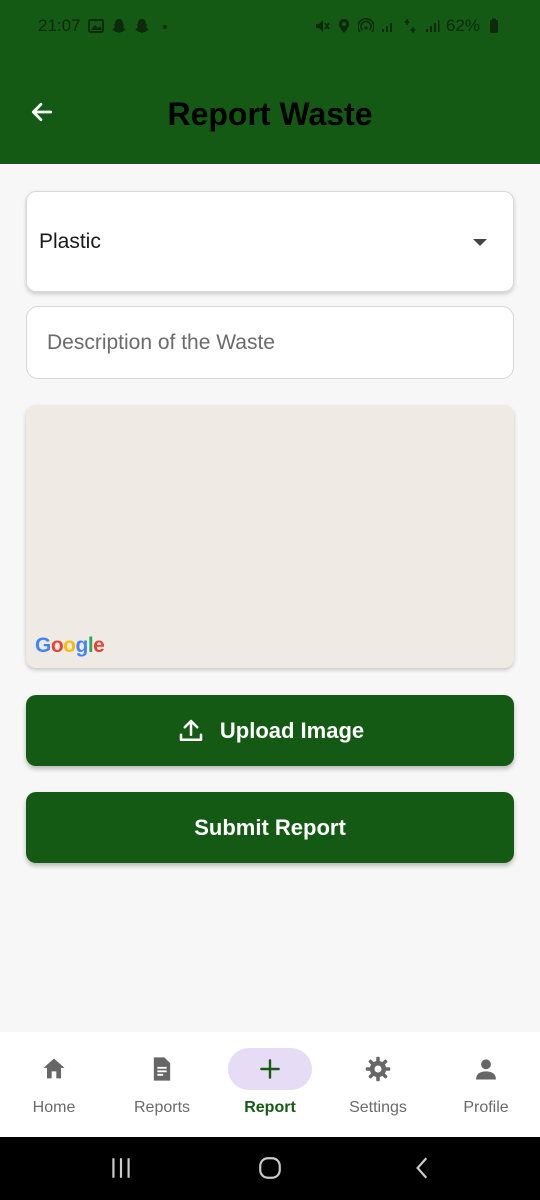 The image size is (540, 1200). What do you see at coordinates (164, 27) in the screenshot?
I see `dot-icon` at bounding box center [164, 27].